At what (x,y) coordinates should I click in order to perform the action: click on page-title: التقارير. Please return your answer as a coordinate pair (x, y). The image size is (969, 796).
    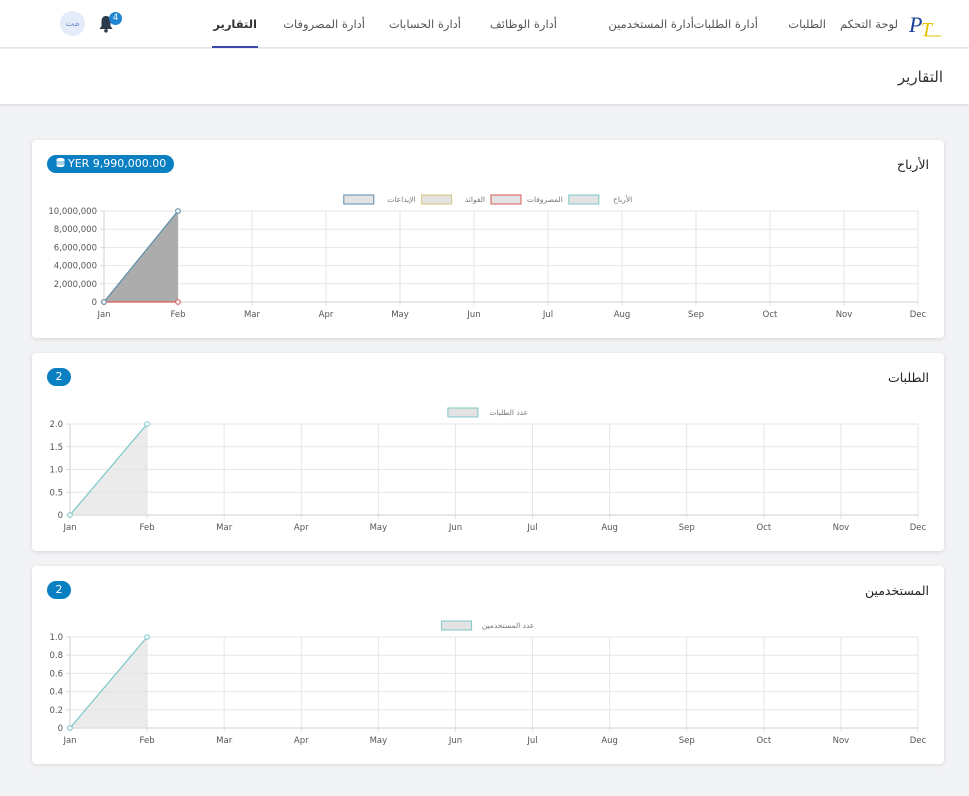
    Looking at the image, I should click on (920, 77).